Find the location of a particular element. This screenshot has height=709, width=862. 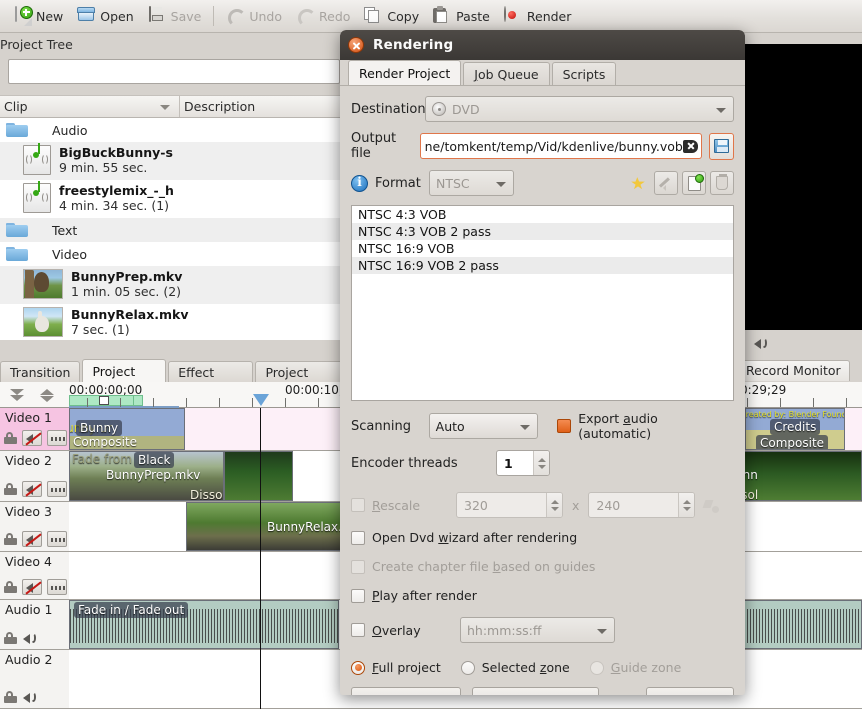

rescale-height-stepper: 240 is located at coordinates (642, 505).